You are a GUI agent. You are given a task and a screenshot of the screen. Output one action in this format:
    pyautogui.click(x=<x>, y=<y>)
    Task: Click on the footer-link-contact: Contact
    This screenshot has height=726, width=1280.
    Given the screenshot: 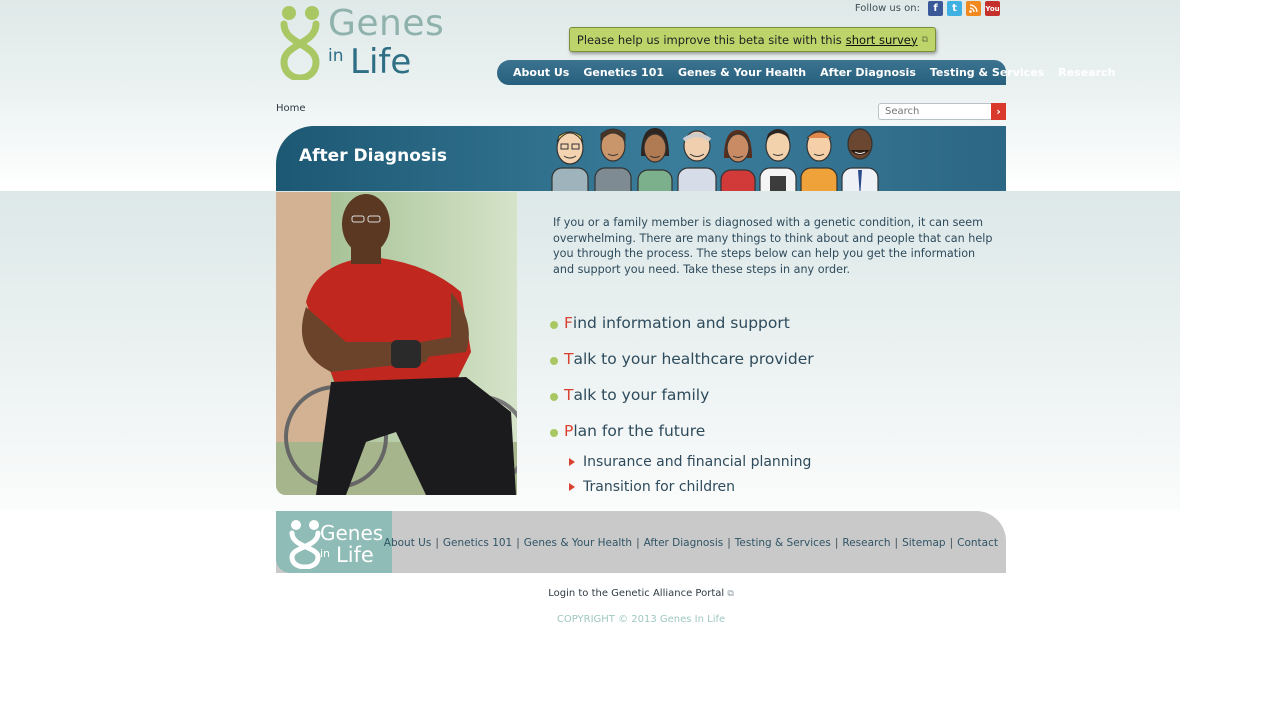 What is the action you would take?
    pyautogui.click(x=977, y=543)
    